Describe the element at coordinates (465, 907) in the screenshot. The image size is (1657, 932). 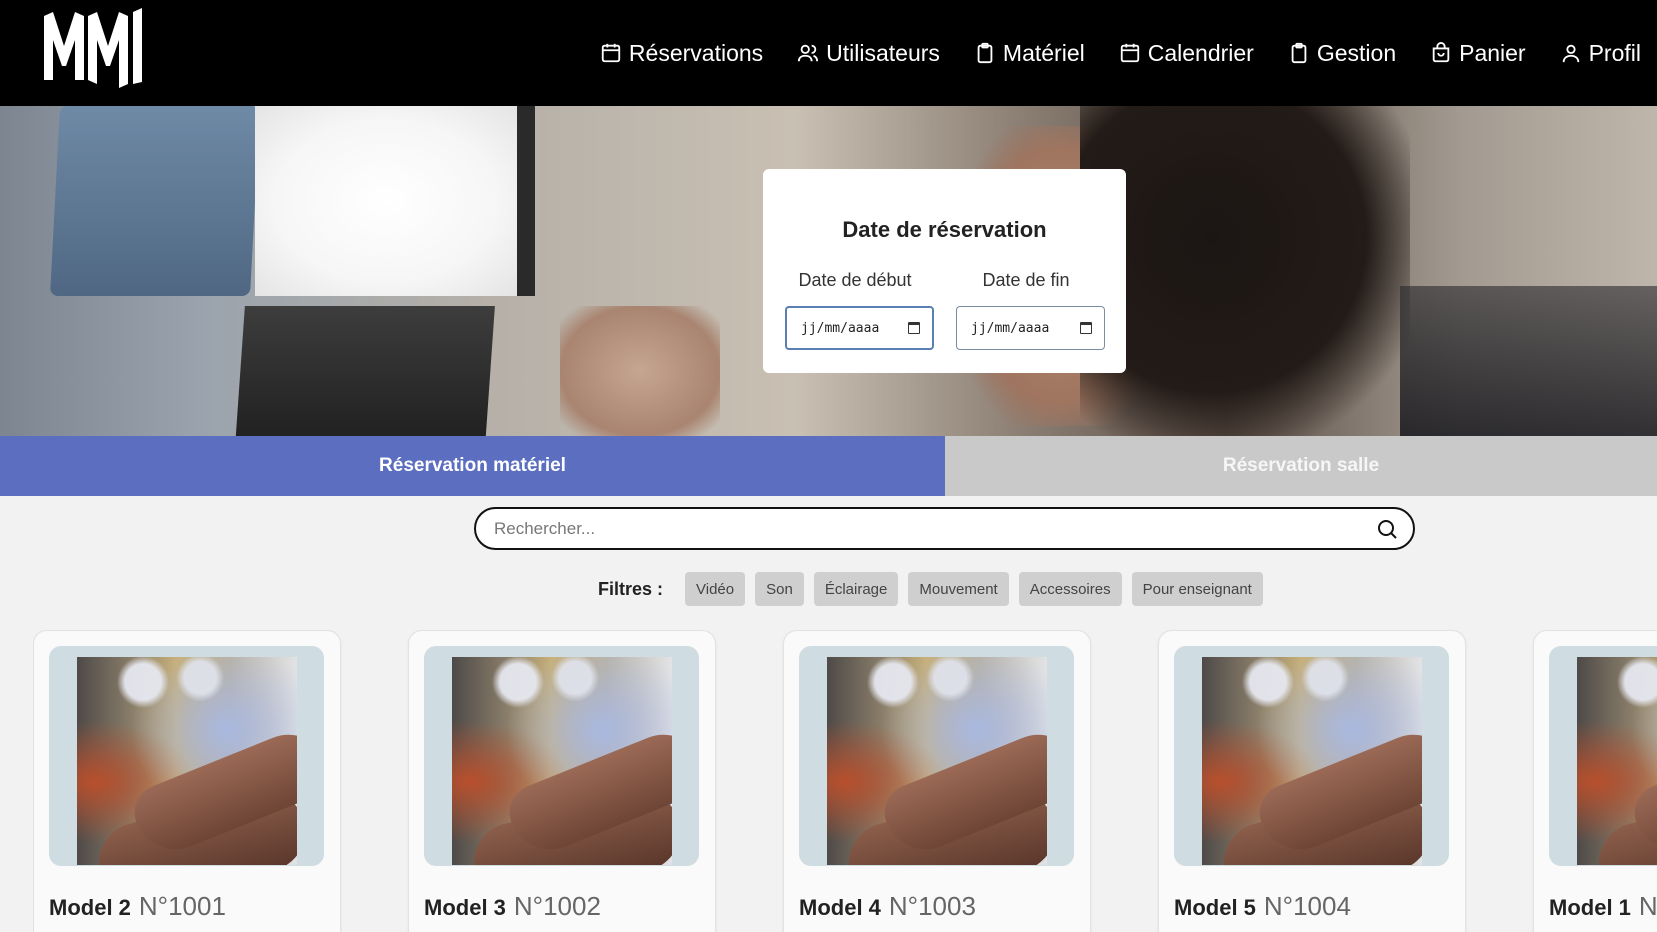
I see `equipment-model: Model 3` at that location.